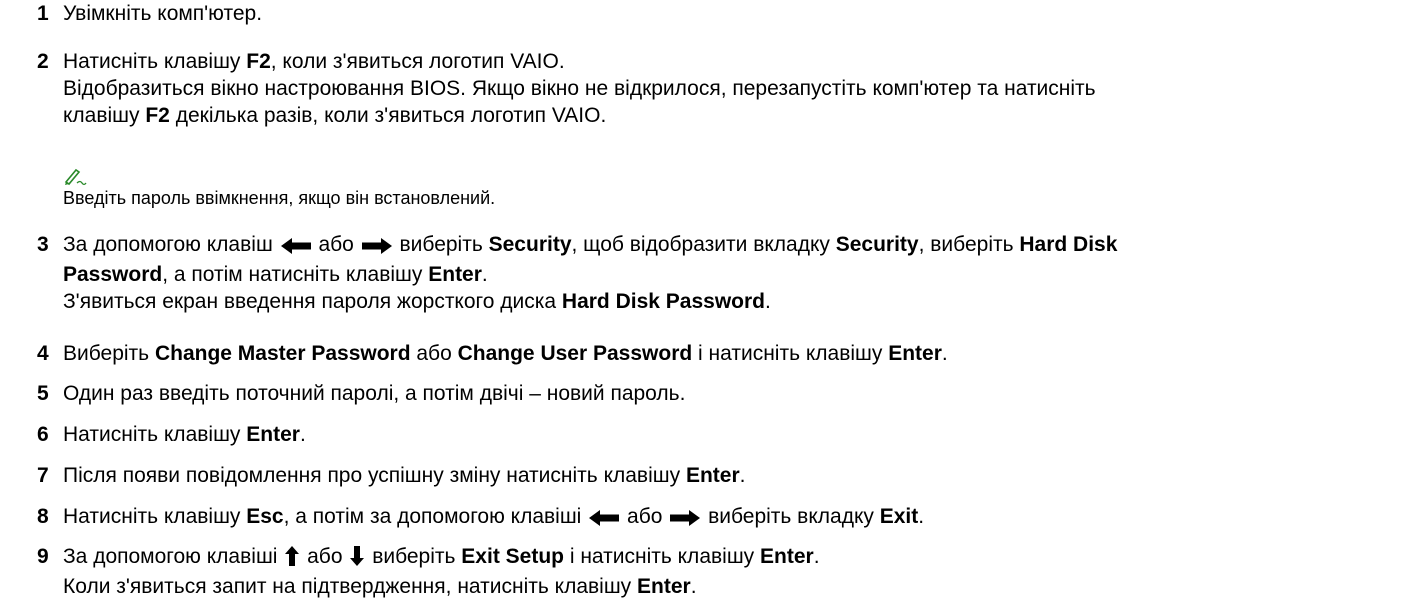  Describe the element at coordinates (435, 516) in the screenshot. I see `text-run: , а потім за допомогою клавіші` at that location.